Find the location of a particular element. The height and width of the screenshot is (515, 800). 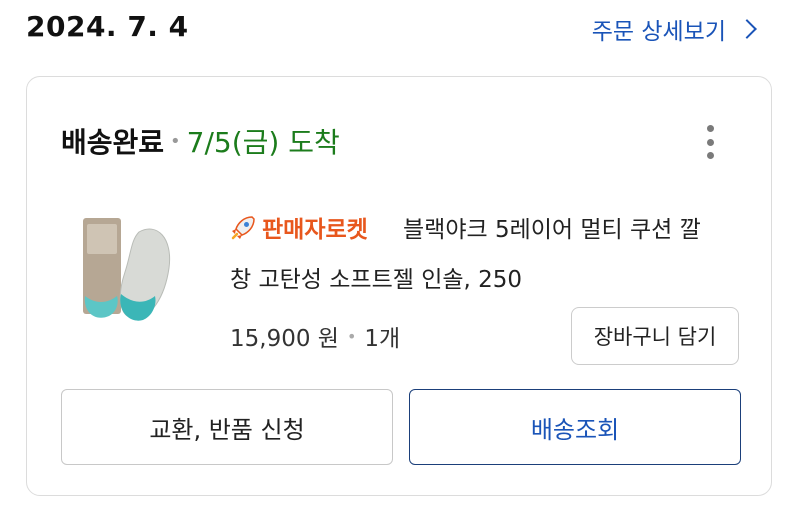

add-to-cart-button: 장바구니 담기 is located at coordinates (655, 336).